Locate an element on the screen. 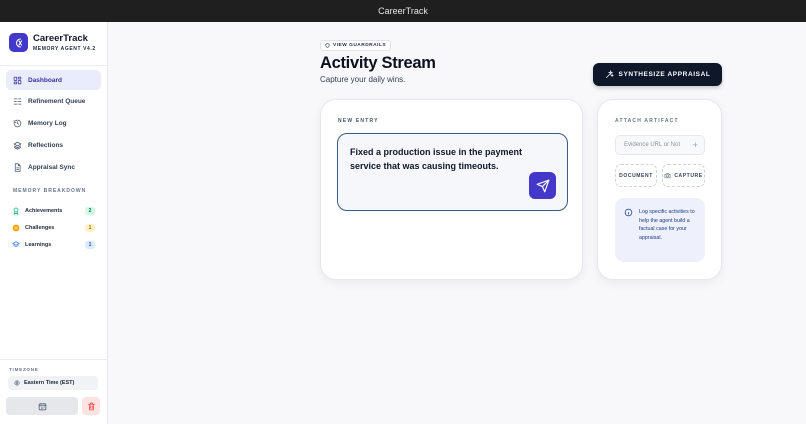 The height and width of the screenshot is (424, 806). memory-item-label: Learnings is located at coordinates (38, 244).